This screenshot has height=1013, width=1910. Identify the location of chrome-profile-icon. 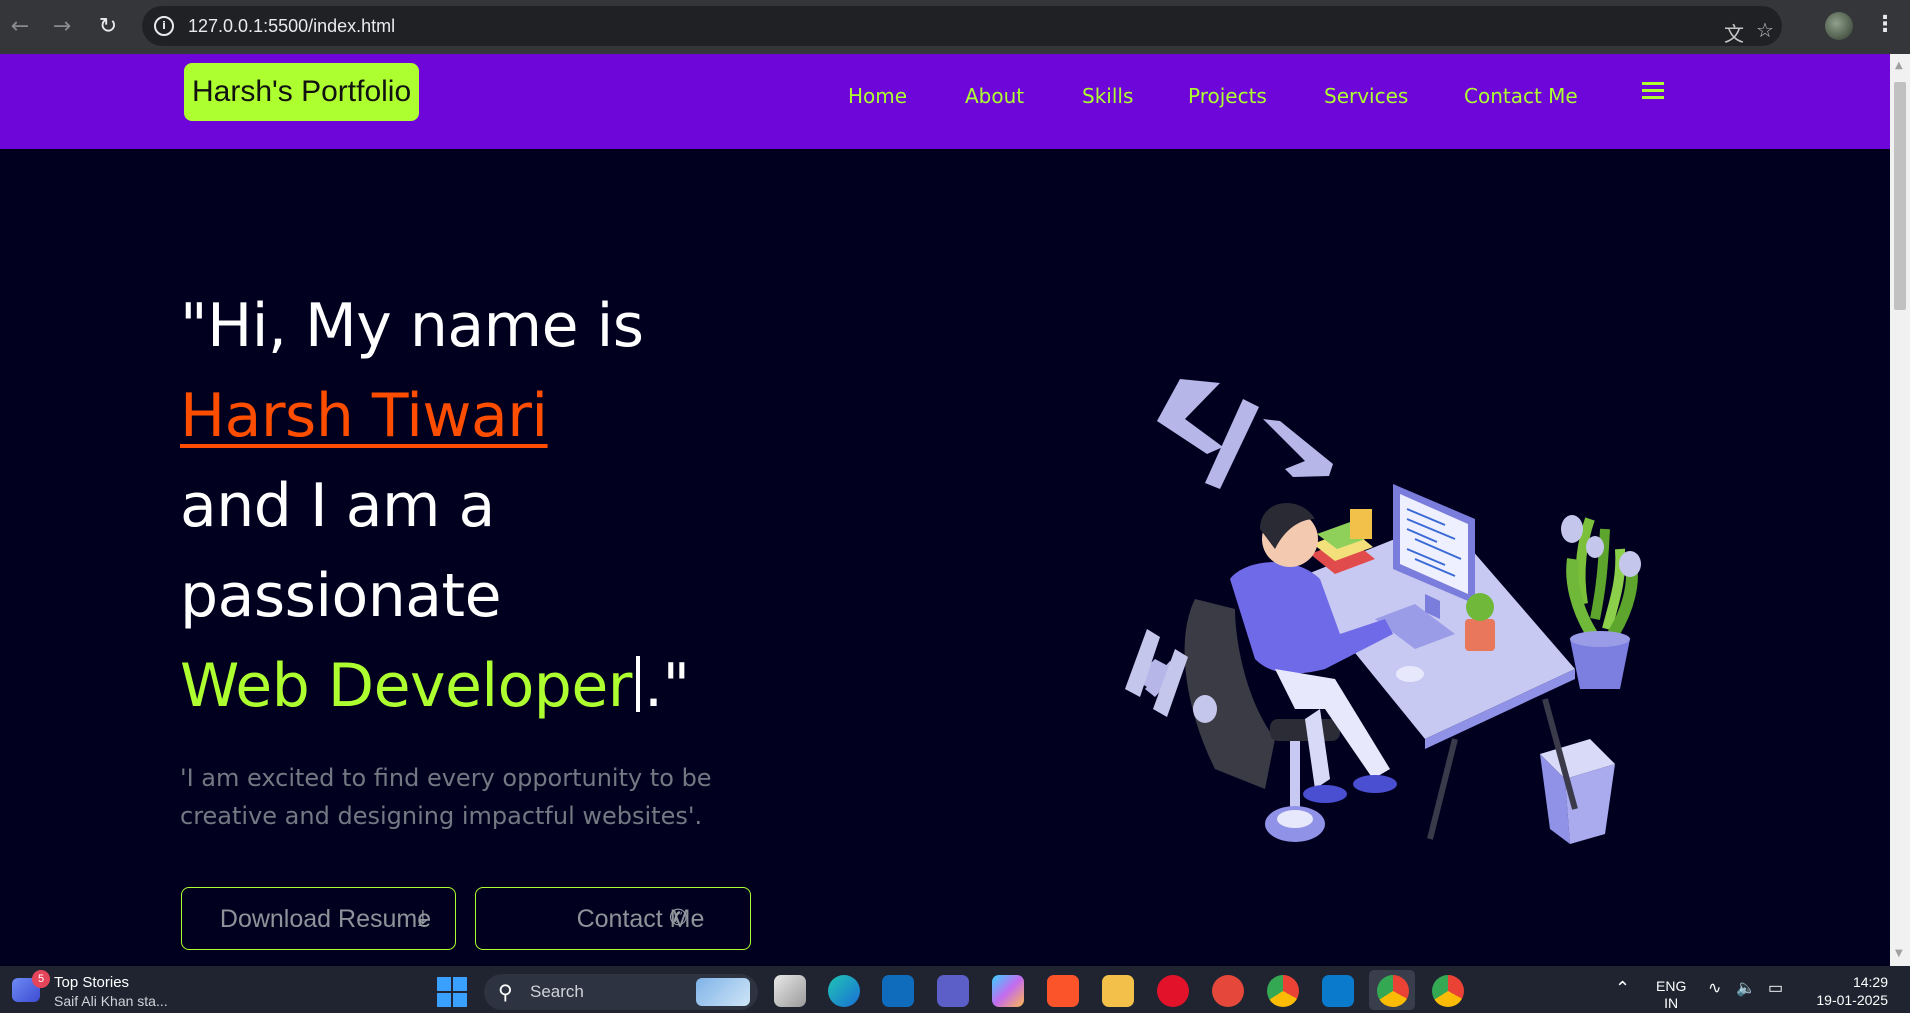
(1393, 991).